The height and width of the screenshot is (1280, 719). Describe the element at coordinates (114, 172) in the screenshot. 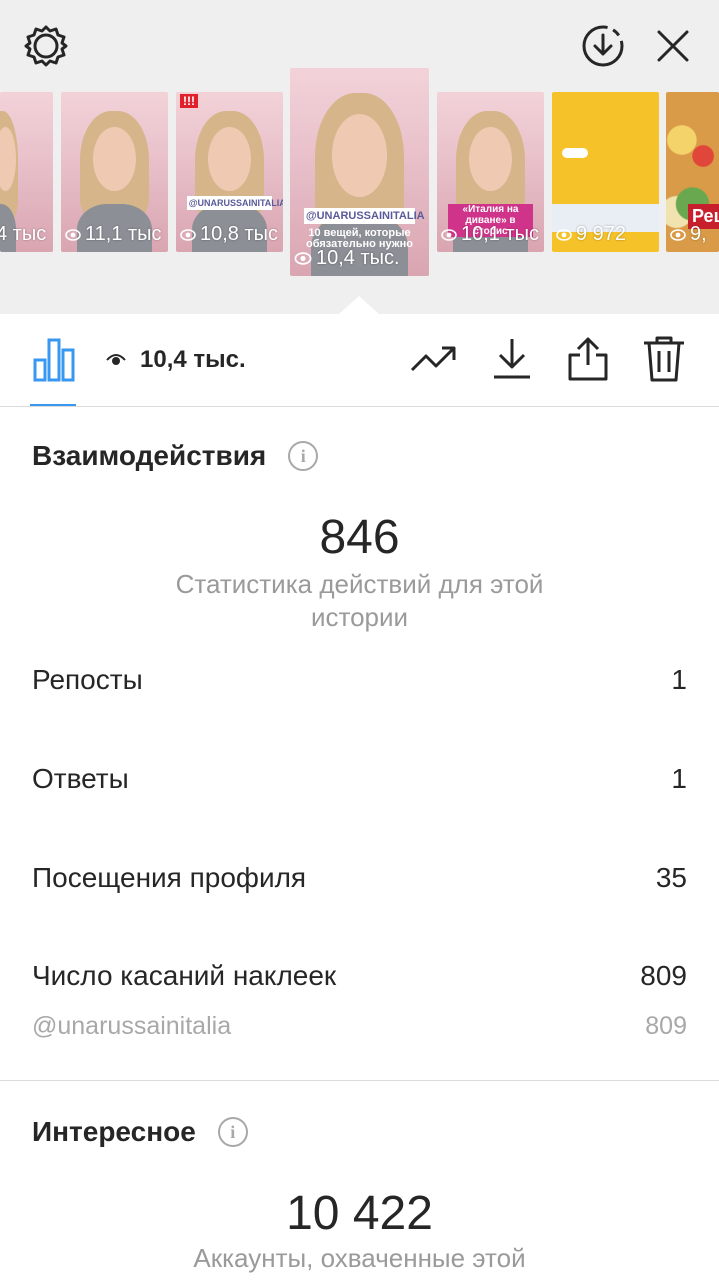

I see `story-thumbnail: 11,1 тыс` at that location.